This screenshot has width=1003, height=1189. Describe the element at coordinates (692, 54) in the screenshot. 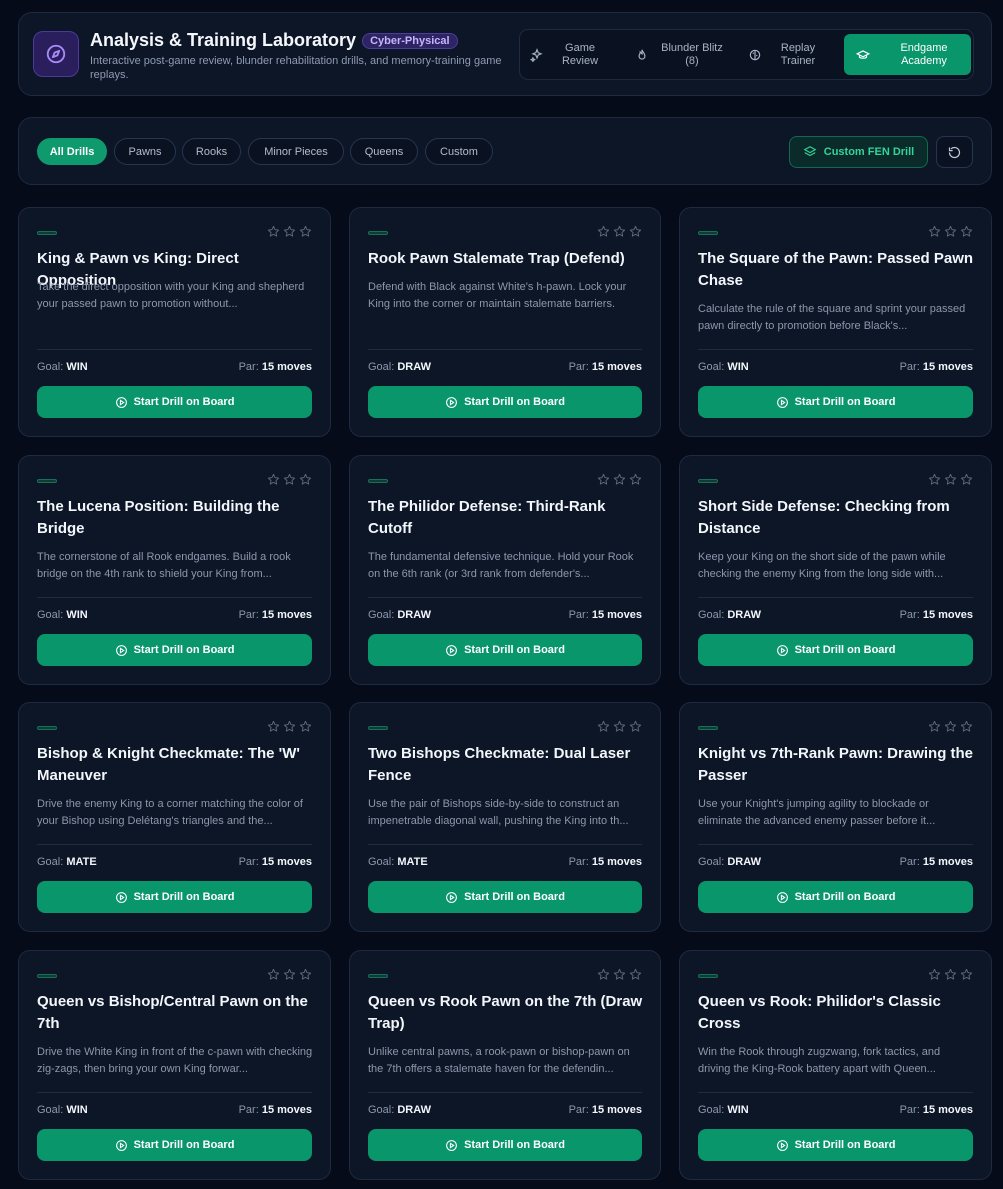

I see `tab-label: Blunder Blitz (8)` at that location.